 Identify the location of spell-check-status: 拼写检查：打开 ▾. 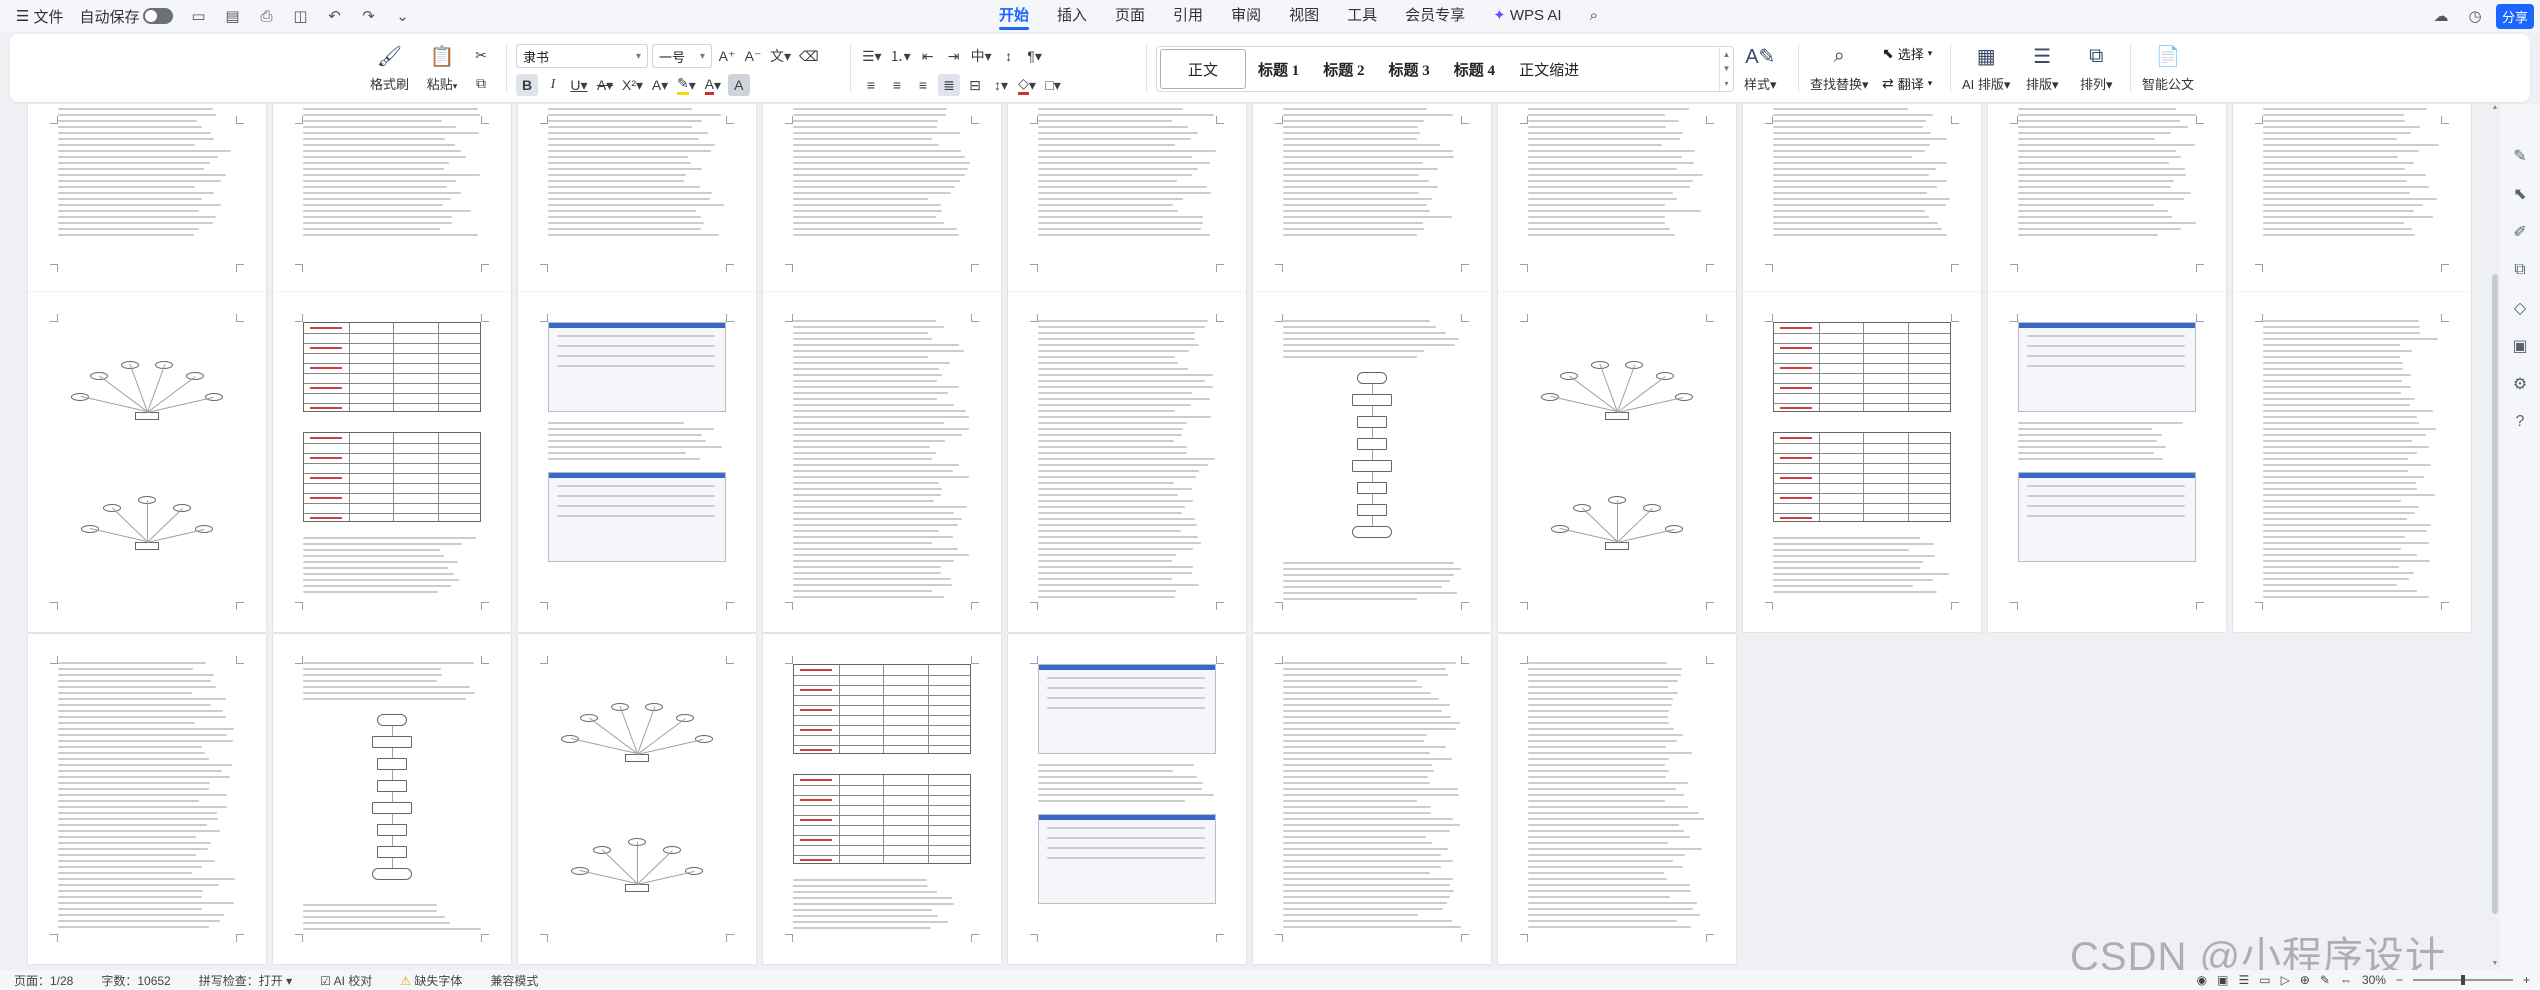
(245, 980).